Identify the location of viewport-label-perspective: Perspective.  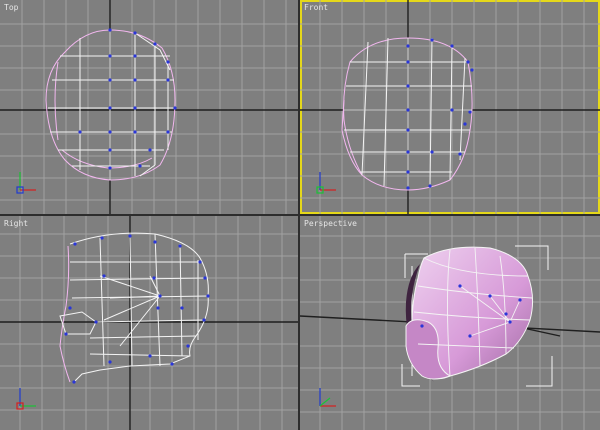
(330, 223).